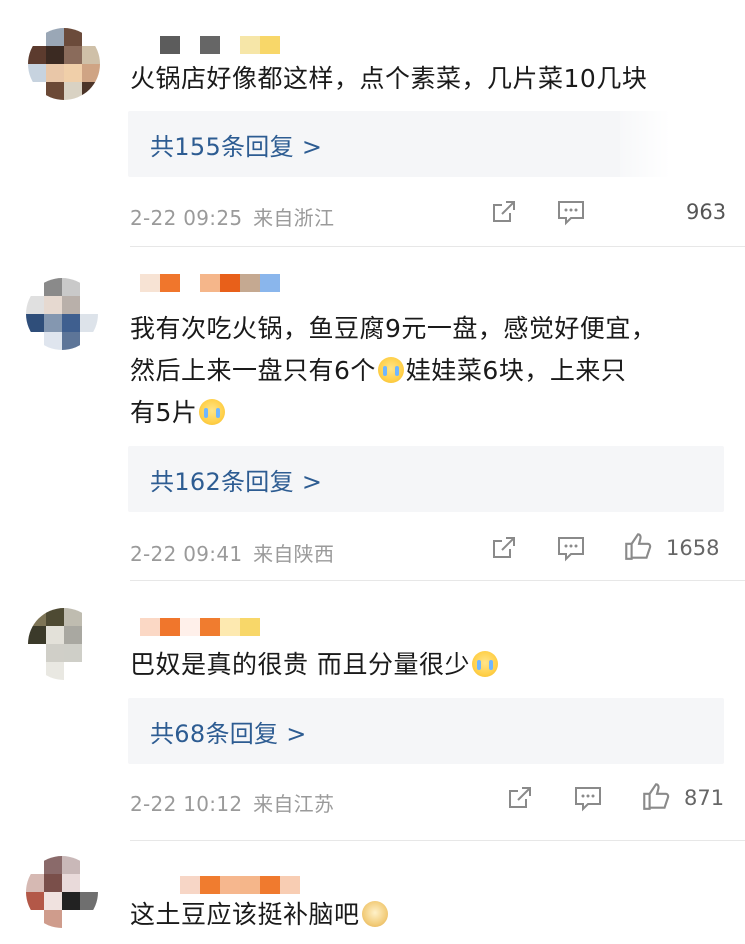 Image resolution: width=745 pixels, height=944 pixels. Describe the element at coordinates (374, 914) in the screenshot. I see `doge-emoji-icon` at that location.